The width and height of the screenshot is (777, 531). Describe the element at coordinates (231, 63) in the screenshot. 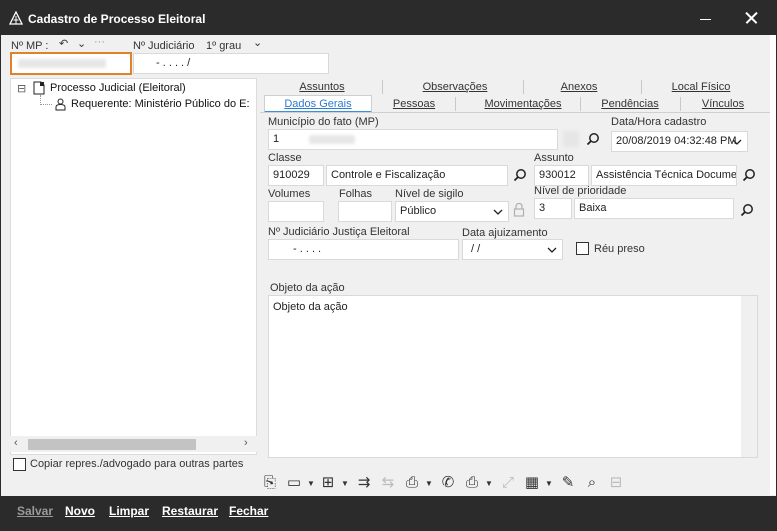

I see `judiciario-input: - . . . . /` at that location.